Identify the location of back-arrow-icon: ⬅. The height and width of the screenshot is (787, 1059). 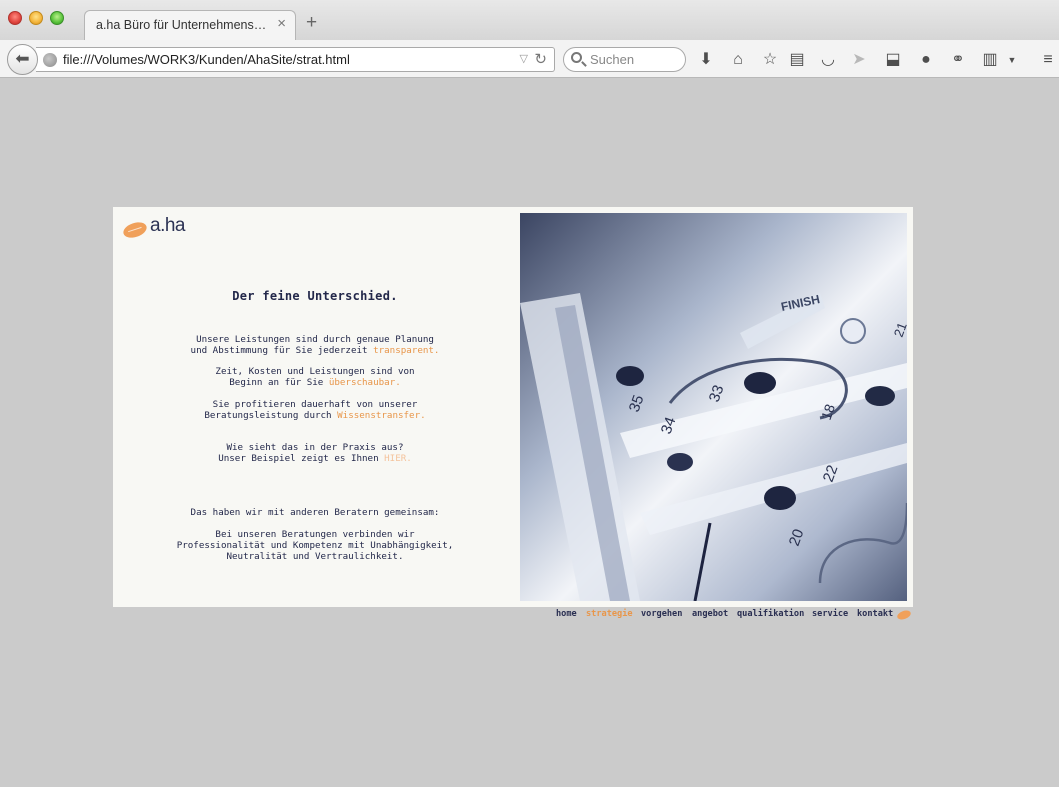
(22, 58).